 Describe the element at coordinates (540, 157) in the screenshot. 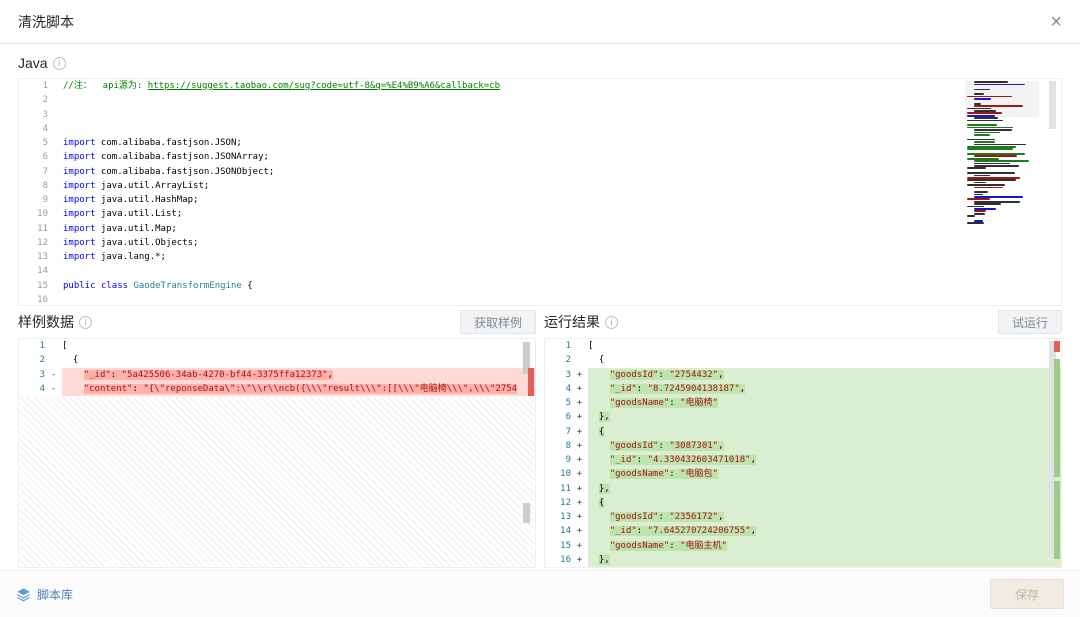

I see `code-line: 6 import com.alibaba.fastjson.JSONArray;` at that location.